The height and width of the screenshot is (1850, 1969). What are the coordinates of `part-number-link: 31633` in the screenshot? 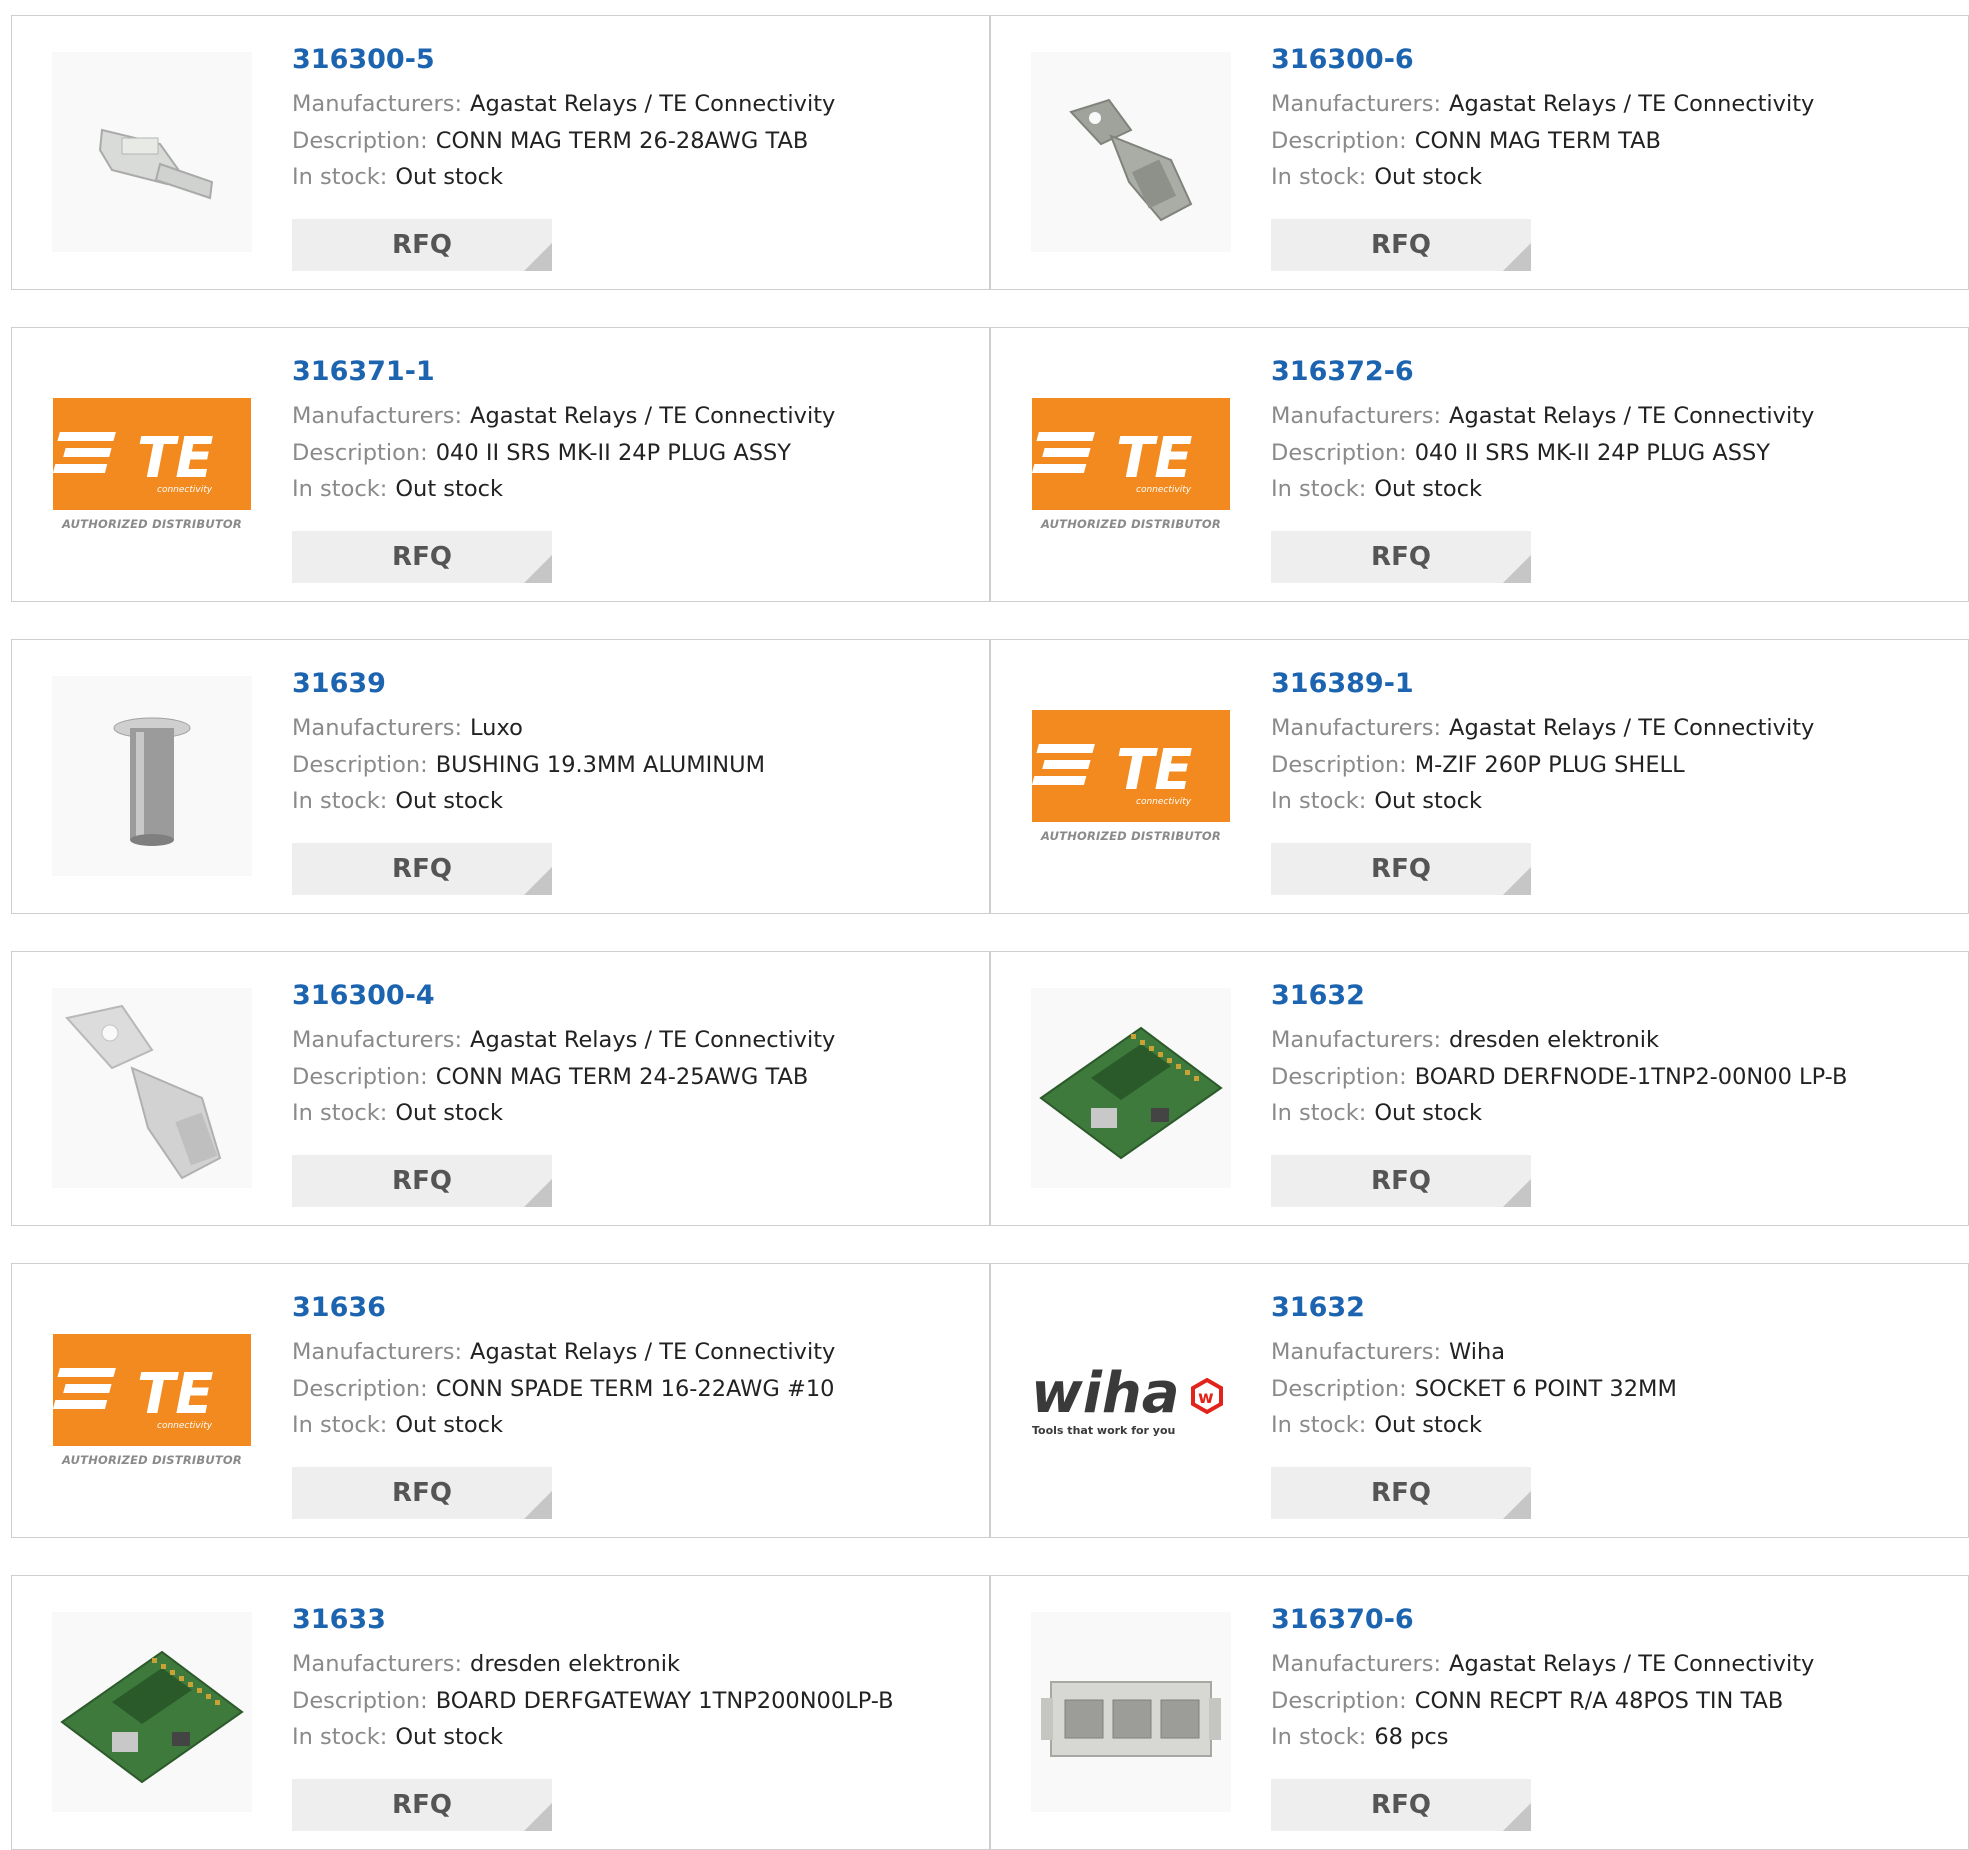 It's located at (339, 1619).